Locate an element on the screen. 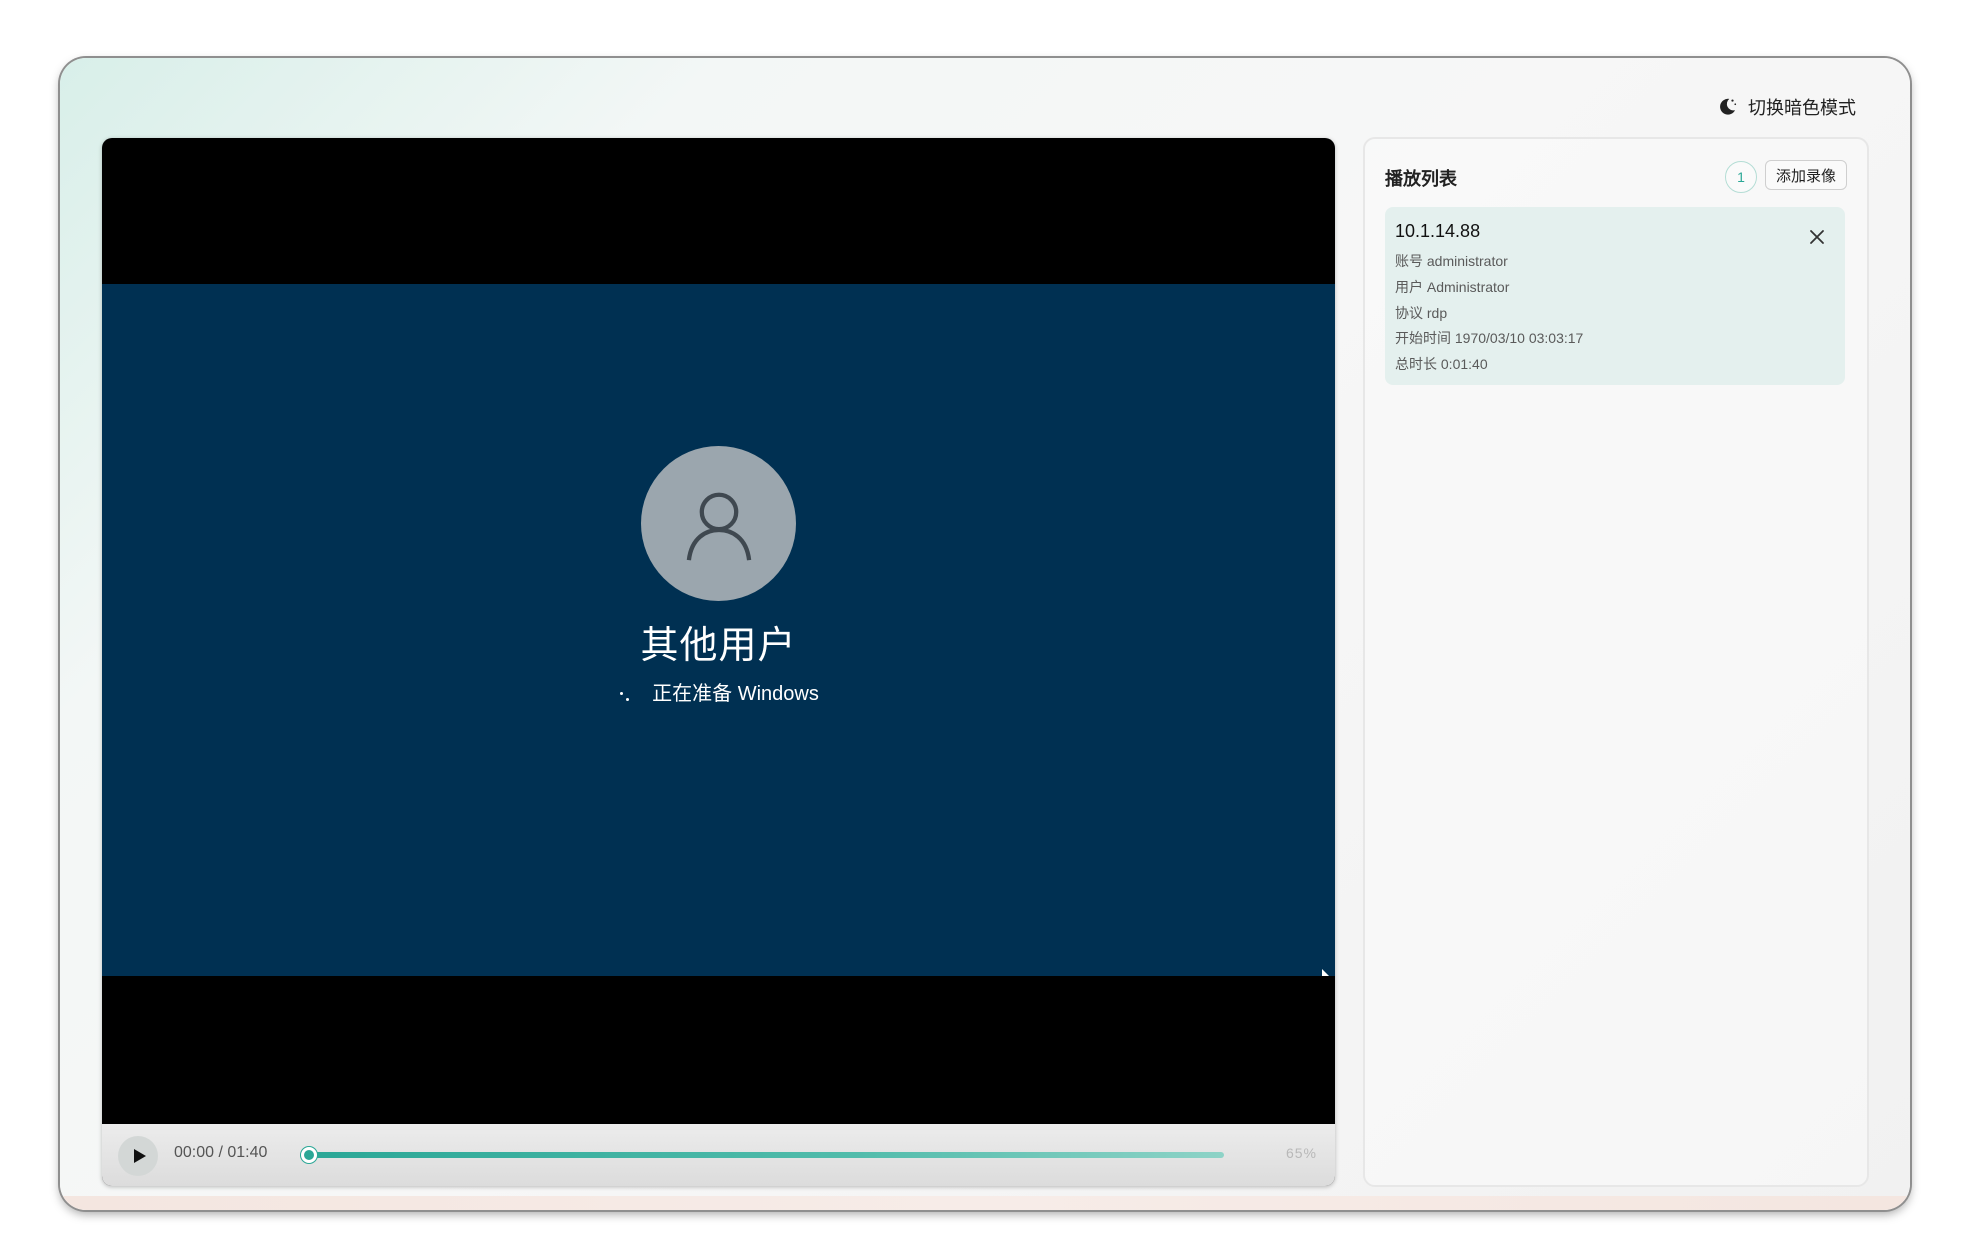 The height and width of the screenshot is (1250, 1970). loading-spinner-icon is located at coordinates (627, 695).